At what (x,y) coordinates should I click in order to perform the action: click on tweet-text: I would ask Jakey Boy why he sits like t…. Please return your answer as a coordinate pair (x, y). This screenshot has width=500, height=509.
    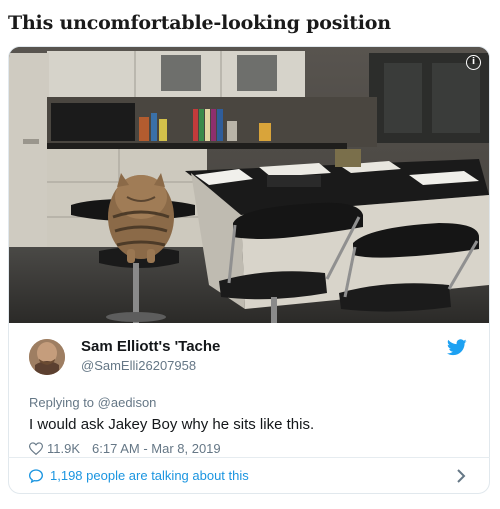
    Looking at the image, I should click on (172, 424).